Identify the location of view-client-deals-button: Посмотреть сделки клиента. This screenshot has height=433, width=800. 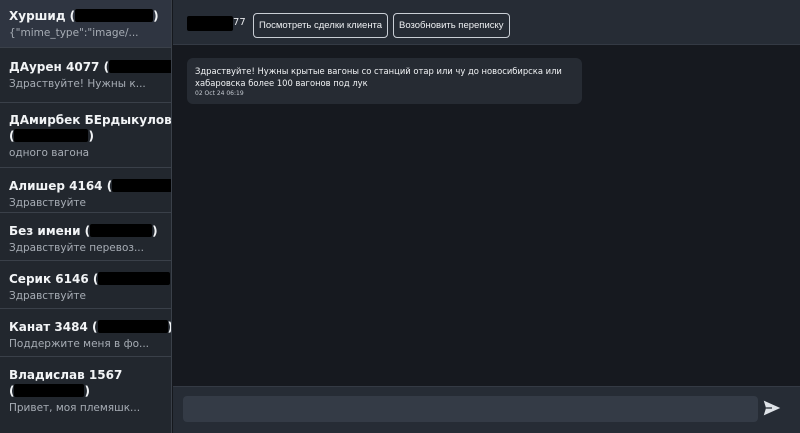
(321, 25).